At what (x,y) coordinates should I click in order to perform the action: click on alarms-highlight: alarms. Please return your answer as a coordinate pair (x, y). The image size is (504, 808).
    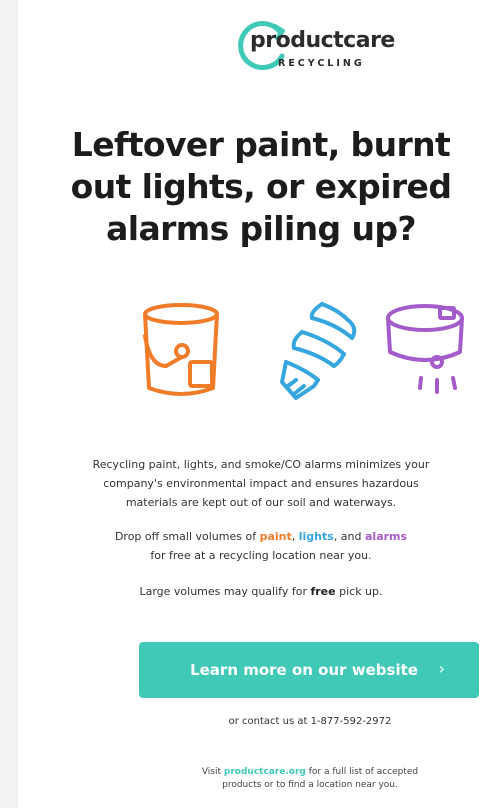
    Looking at the image, I should click on (386, 536).